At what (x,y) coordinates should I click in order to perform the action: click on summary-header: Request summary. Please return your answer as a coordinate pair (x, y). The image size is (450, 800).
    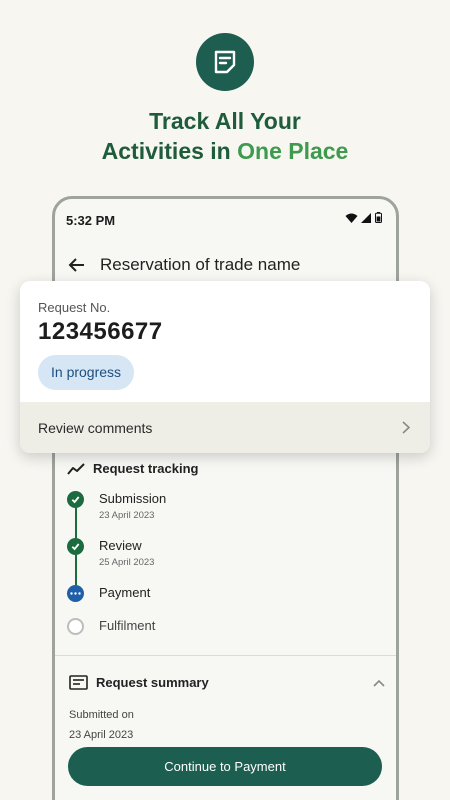
    Looking at the image, I should click on (227, 682).